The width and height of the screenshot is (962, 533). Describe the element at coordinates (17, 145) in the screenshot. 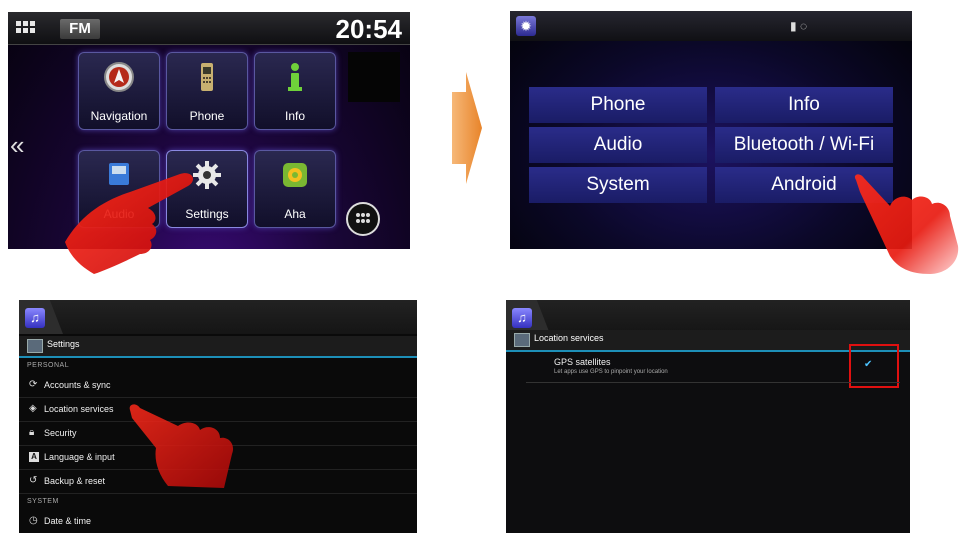

I see `page-left-chevron-icon: «` at that location.